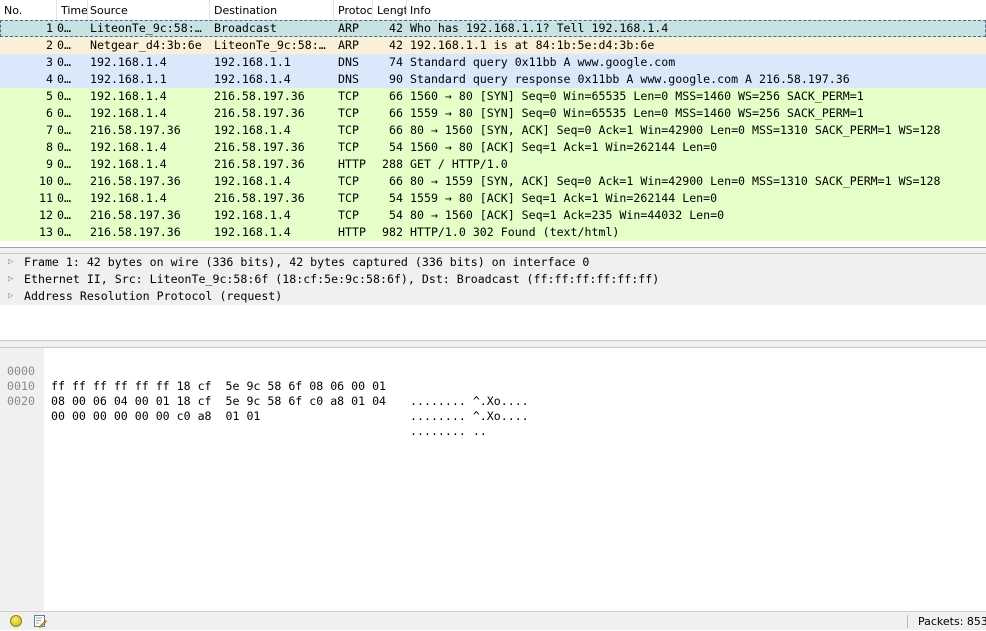 Image resolution: width=986 pixels, height=631 pixels. I want to click on cell-info: 192.168.1.1 is at 84:1b:5e:d4:3b:6e, so click(532, 45).